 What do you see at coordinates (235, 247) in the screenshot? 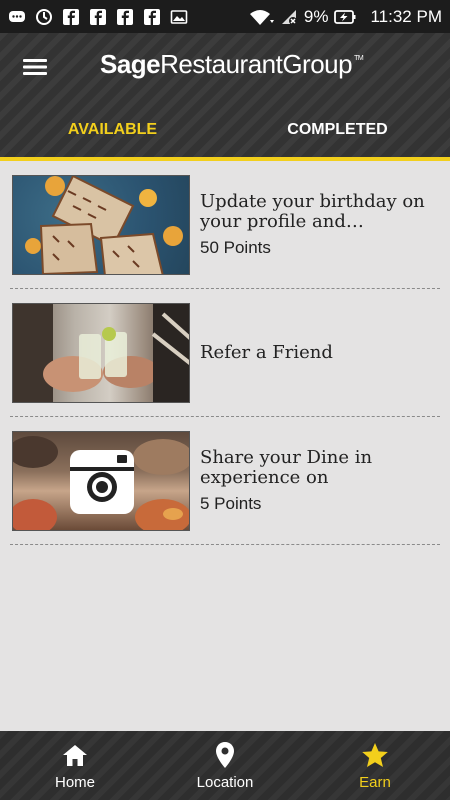
I see `reward-points: 50 Points` at bounding box center [235, 247].